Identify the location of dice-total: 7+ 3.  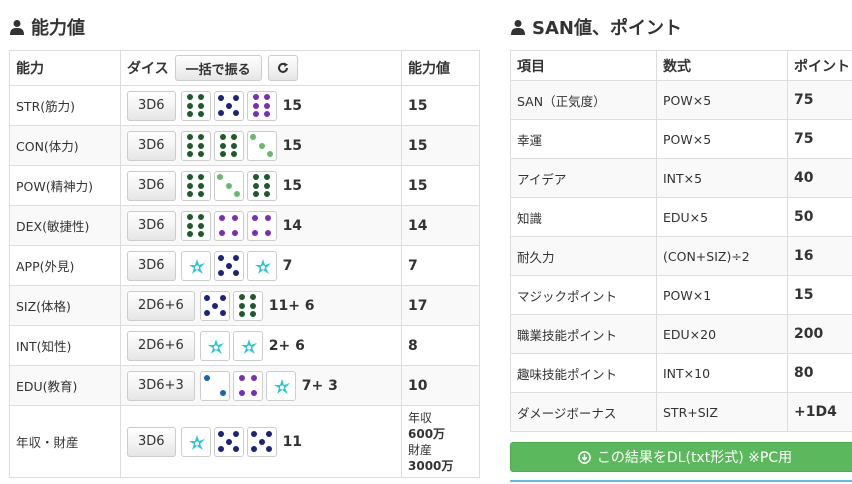
(319, 385).